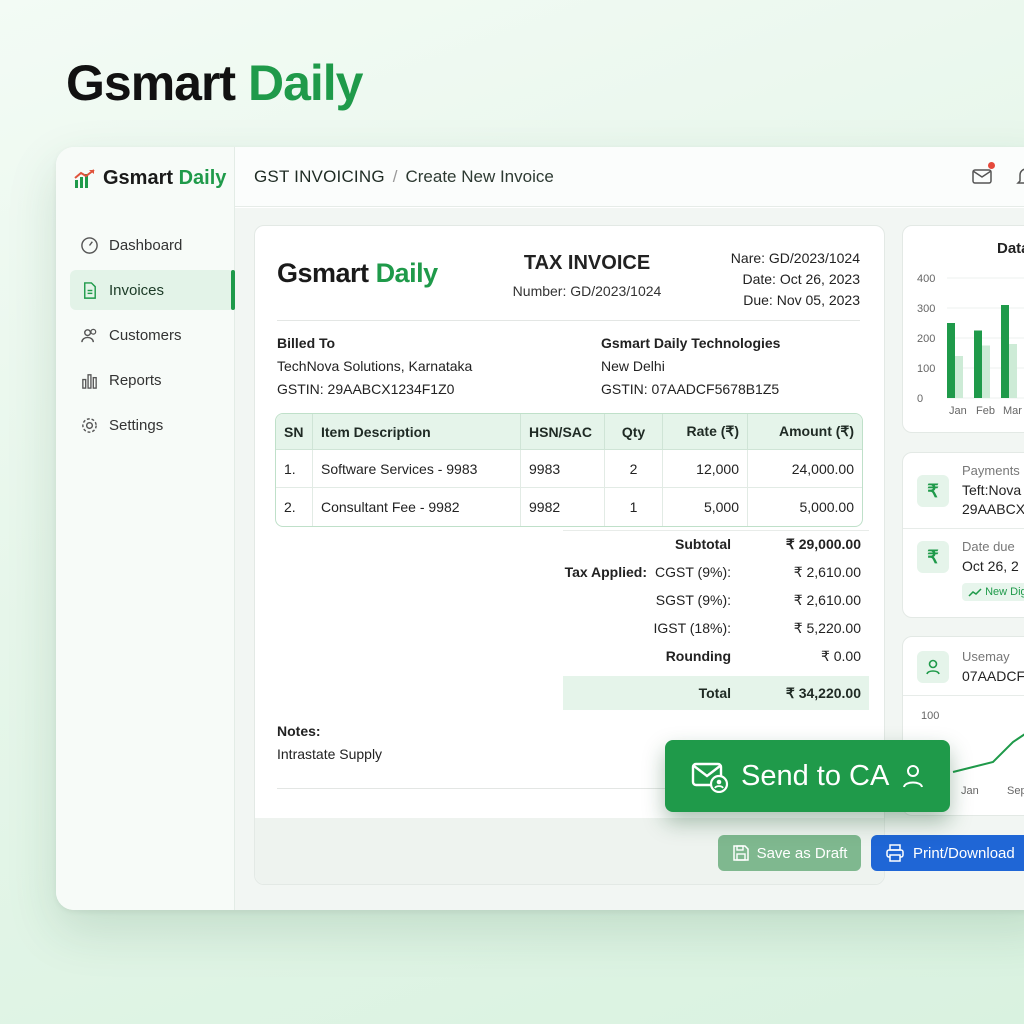  What do you see at coordinates (407, 273) in the screenshot?
I see `invoice-logo-part2: Daily` at bounding box center [407, 273].